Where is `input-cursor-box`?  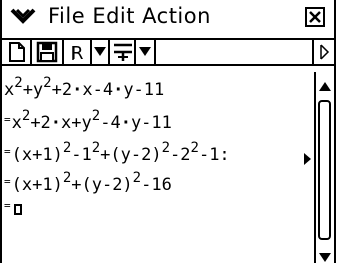
input-cursor-box is located at coordinates (17, 209).